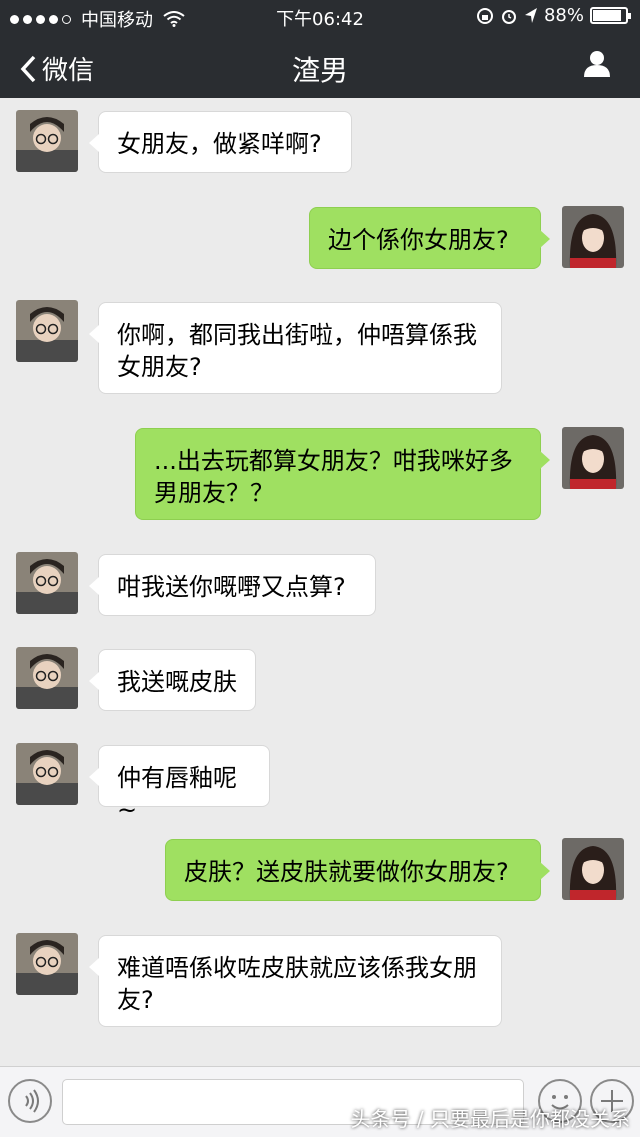 The width and height of the screenshot is (640, 1137). What do you see at coordinates (563, 15) in the screenshot?
I see `battery-percent: 88%` at bounding box center [563, 15].